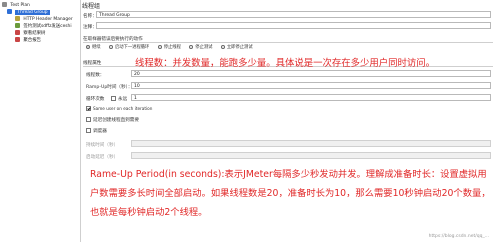 This screenshot has width=499, height=242. What do you see at coordinates (311, 73) in the screenshot?
I see `thread-count-field: 20` at bounding box center [311, 73].